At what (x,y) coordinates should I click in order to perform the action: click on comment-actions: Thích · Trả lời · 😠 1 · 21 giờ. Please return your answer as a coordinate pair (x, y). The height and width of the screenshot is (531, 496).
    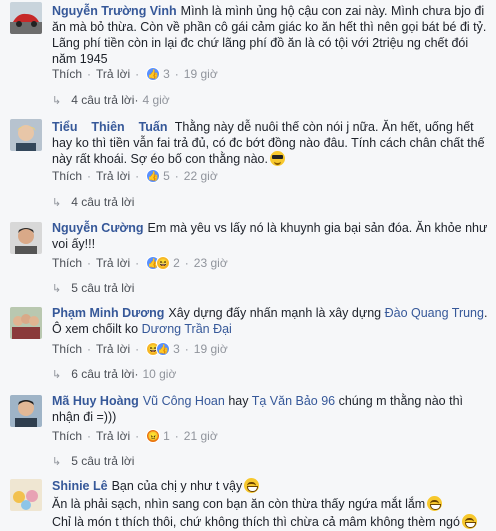
    Looking at the image, I should click on (135, 436).